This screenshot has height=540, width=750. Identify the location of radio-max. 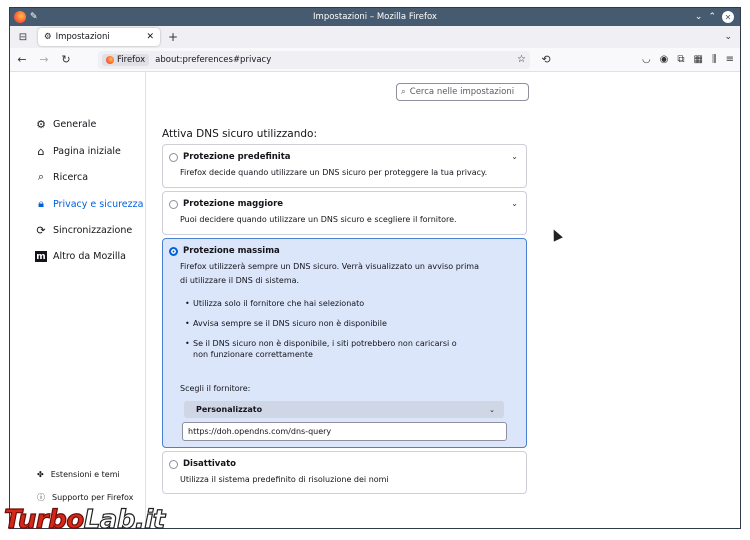
(173, 251).